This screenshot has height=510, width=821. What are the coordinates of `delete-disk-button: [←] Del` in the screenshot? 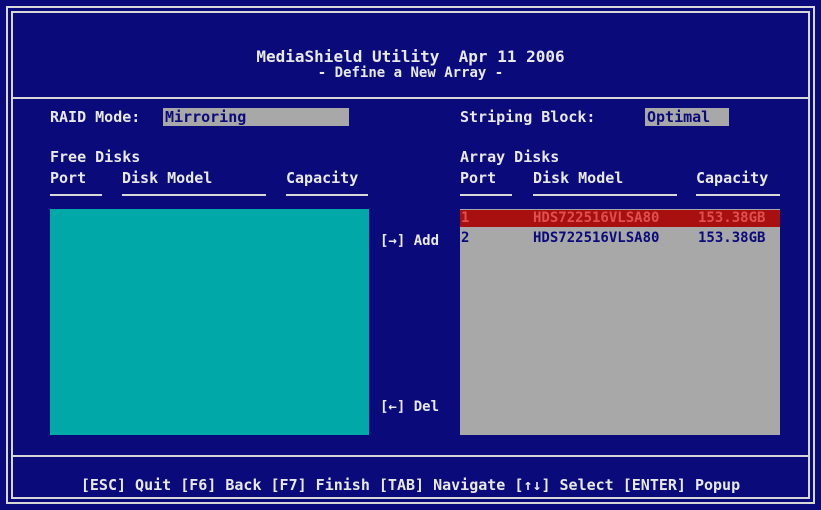 It's located at (409, 407).